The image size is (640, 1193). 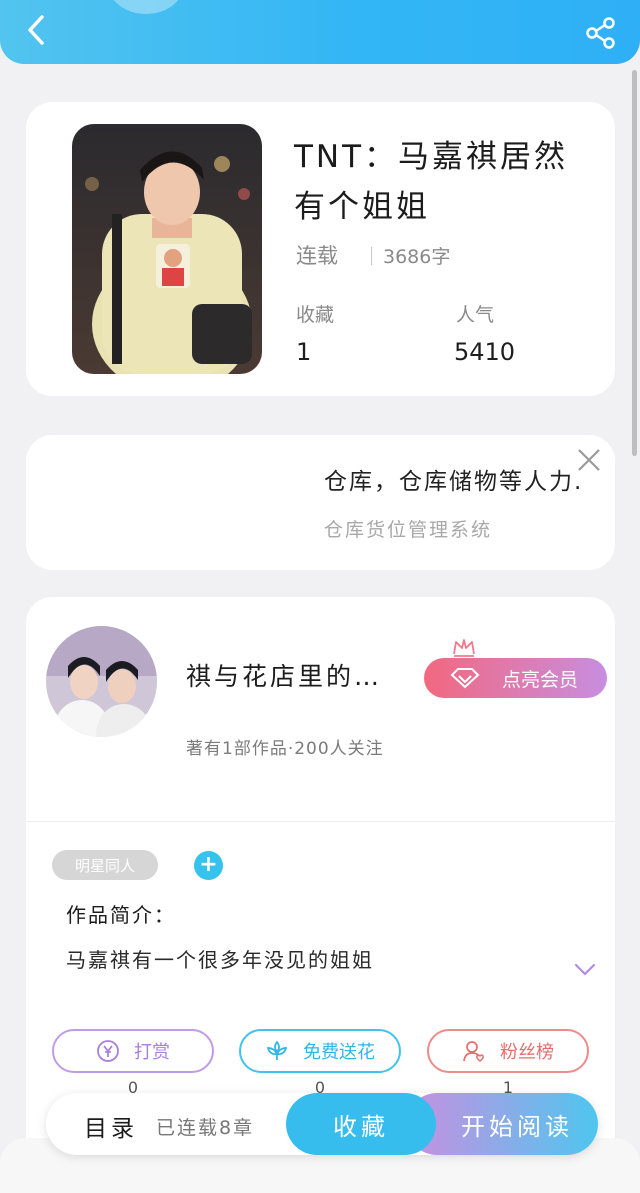 What do you see at coordinates (320, 32) in the screenshot?
I see `top-bar` at bounding box center [320, 32].